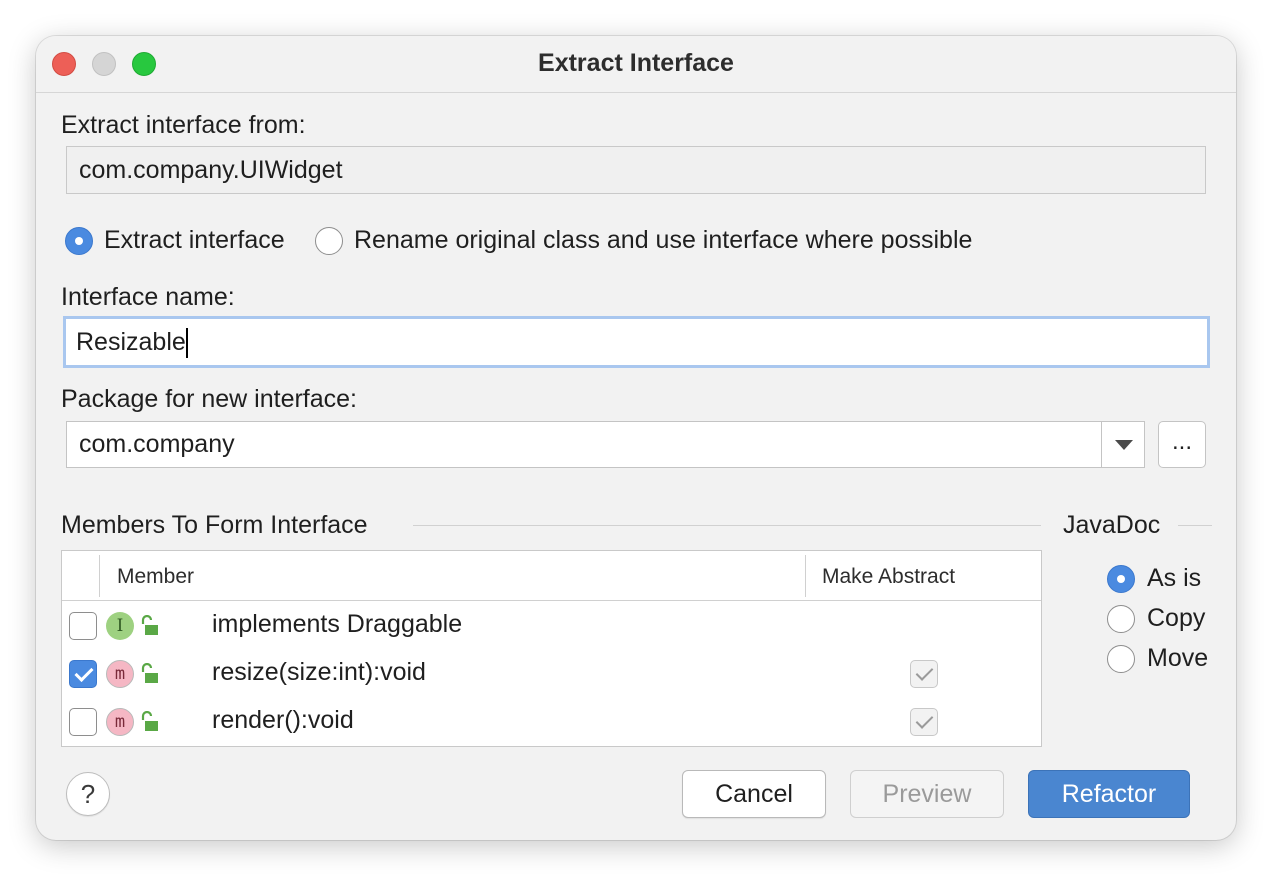  What do you see at coordinates (805, 576) in the screenshot?
I see `column-divider` at bounding box center [805, 576].